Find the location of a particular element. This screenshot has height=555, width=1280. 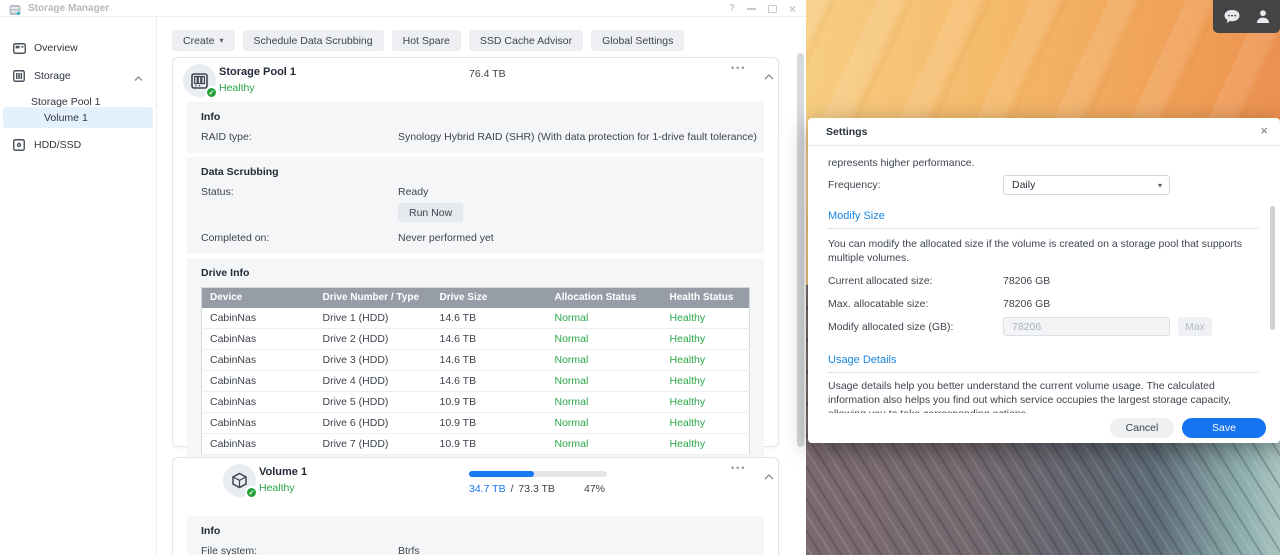

user-icon is located at coordinates (1263, 16).